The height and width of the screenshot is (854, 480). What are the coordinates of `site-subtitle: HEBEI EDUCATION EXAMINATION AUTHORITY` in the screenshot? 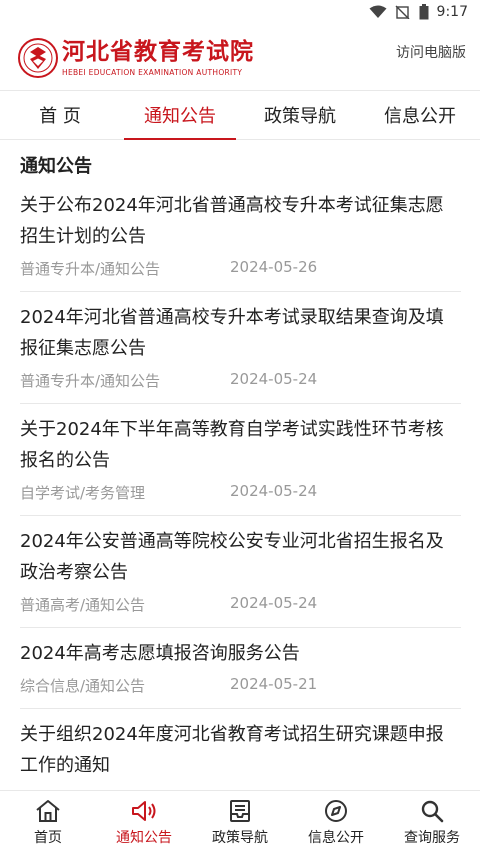 It's located at (152, 72).